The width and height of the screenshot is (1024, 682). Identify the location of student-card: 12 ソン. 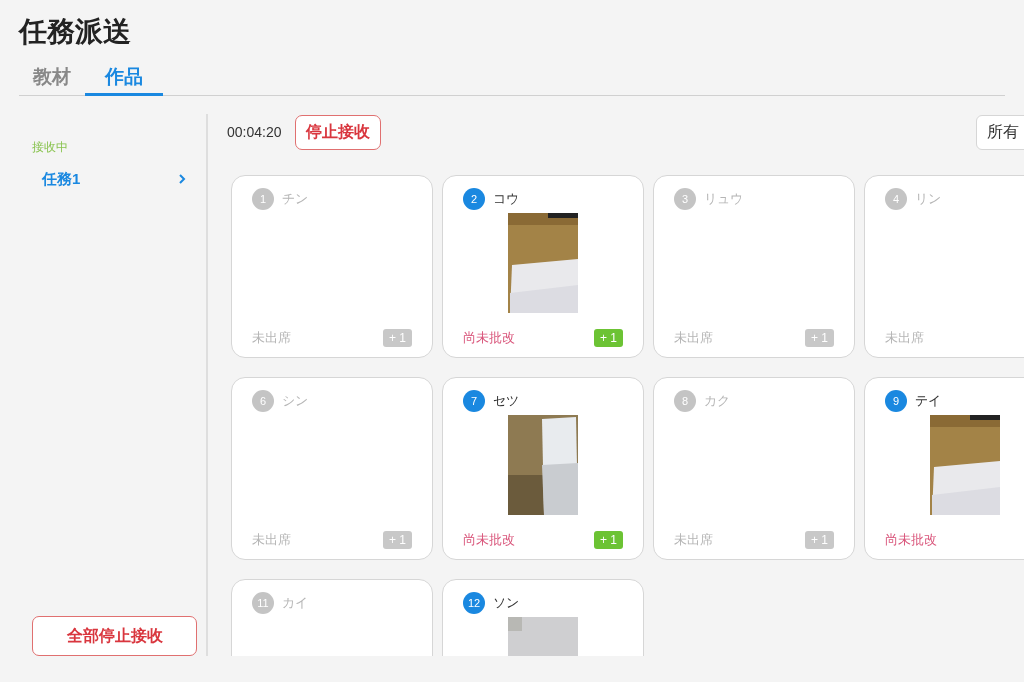
(543, 617).